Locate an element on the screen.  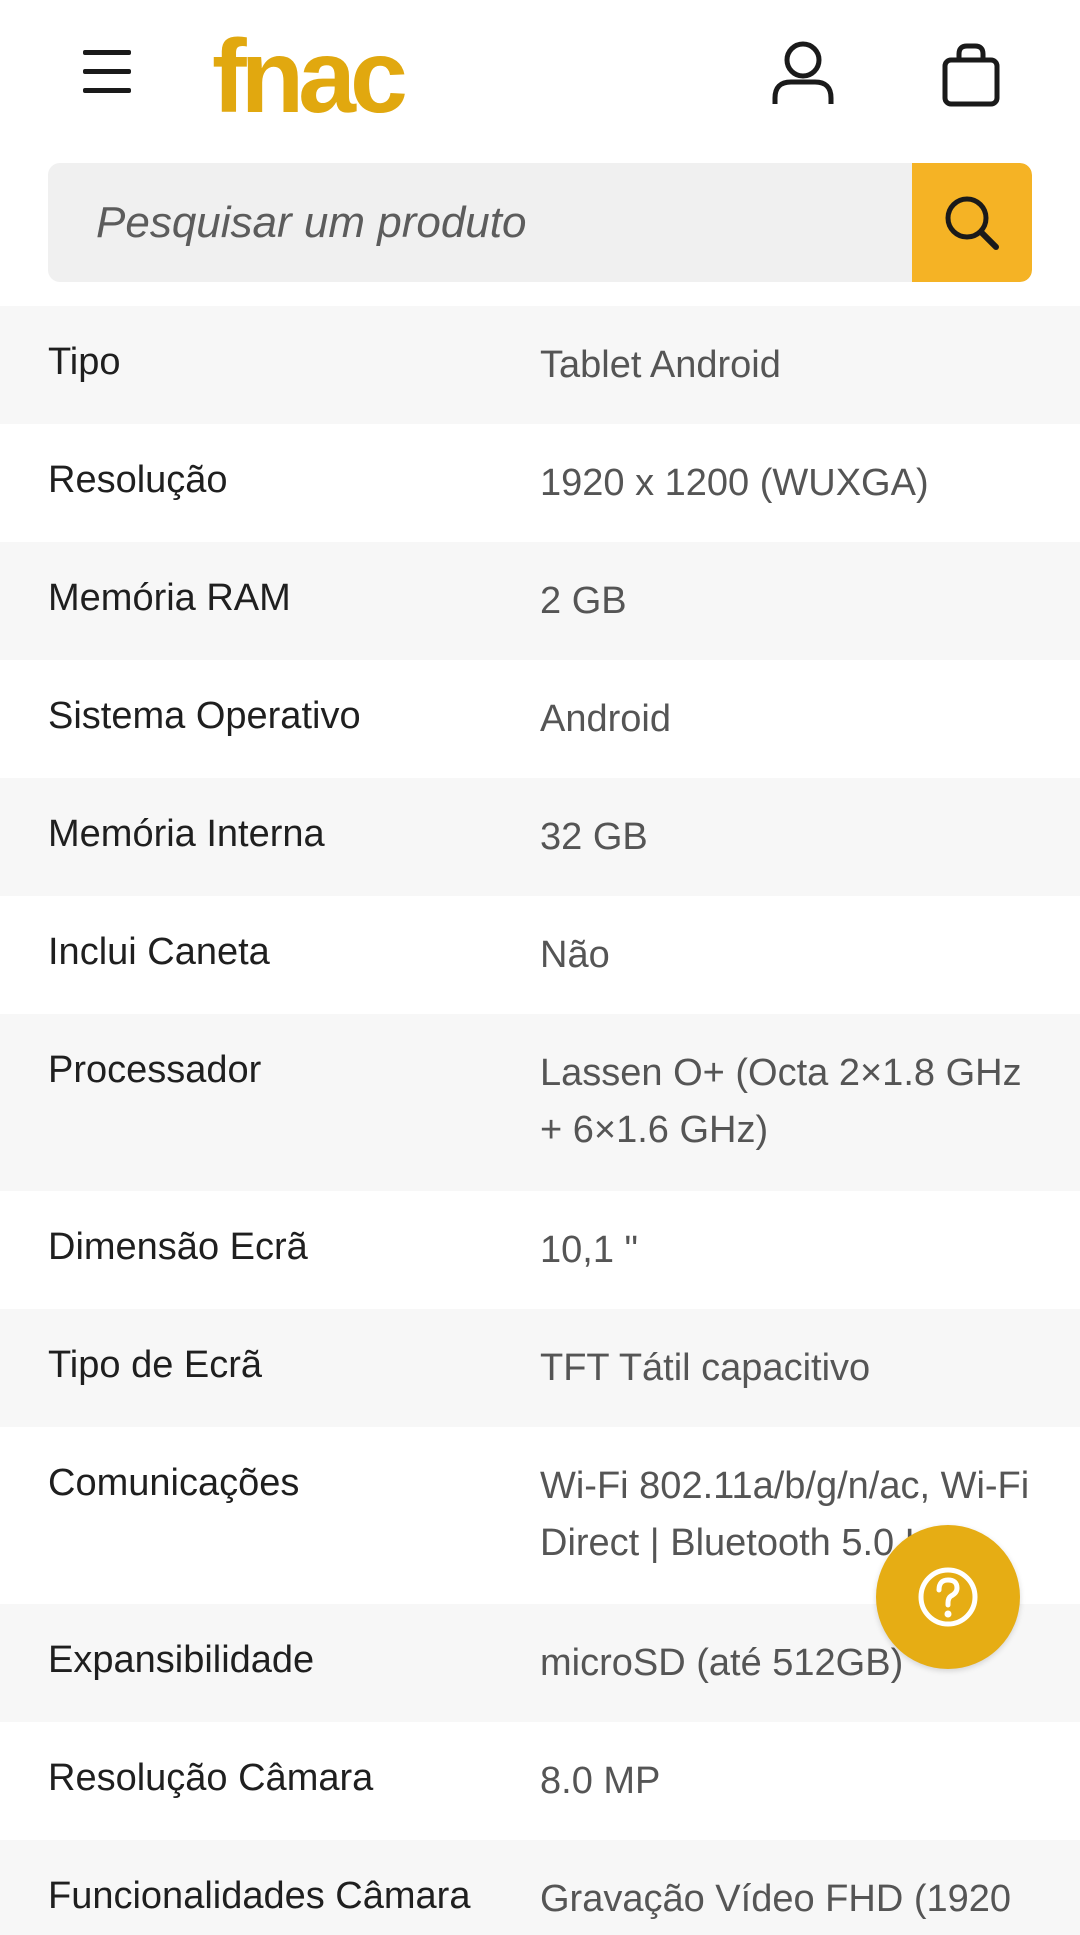
help-button is located at coordinates (948, 1597).